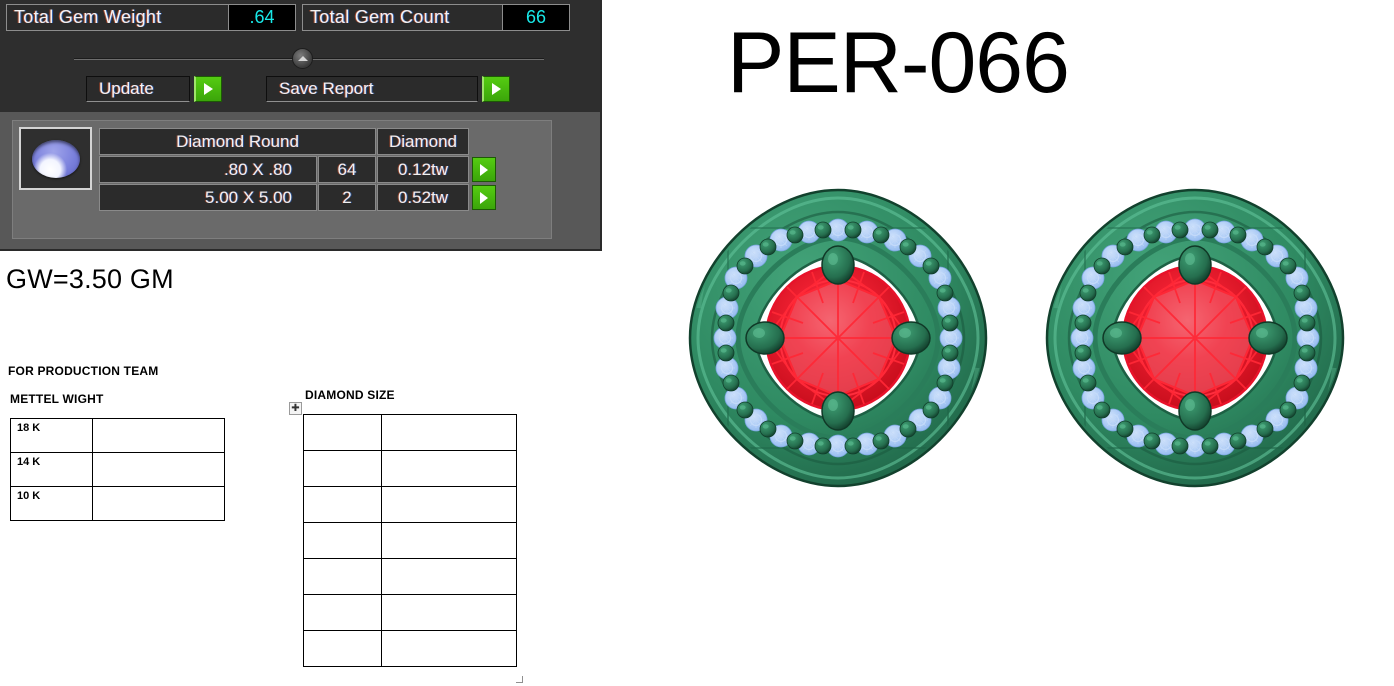  What do you see at coordinates (51, 469) in the screenshot?
I see `metal-karat-cell: 14 K` at bounding box center [51, 469].